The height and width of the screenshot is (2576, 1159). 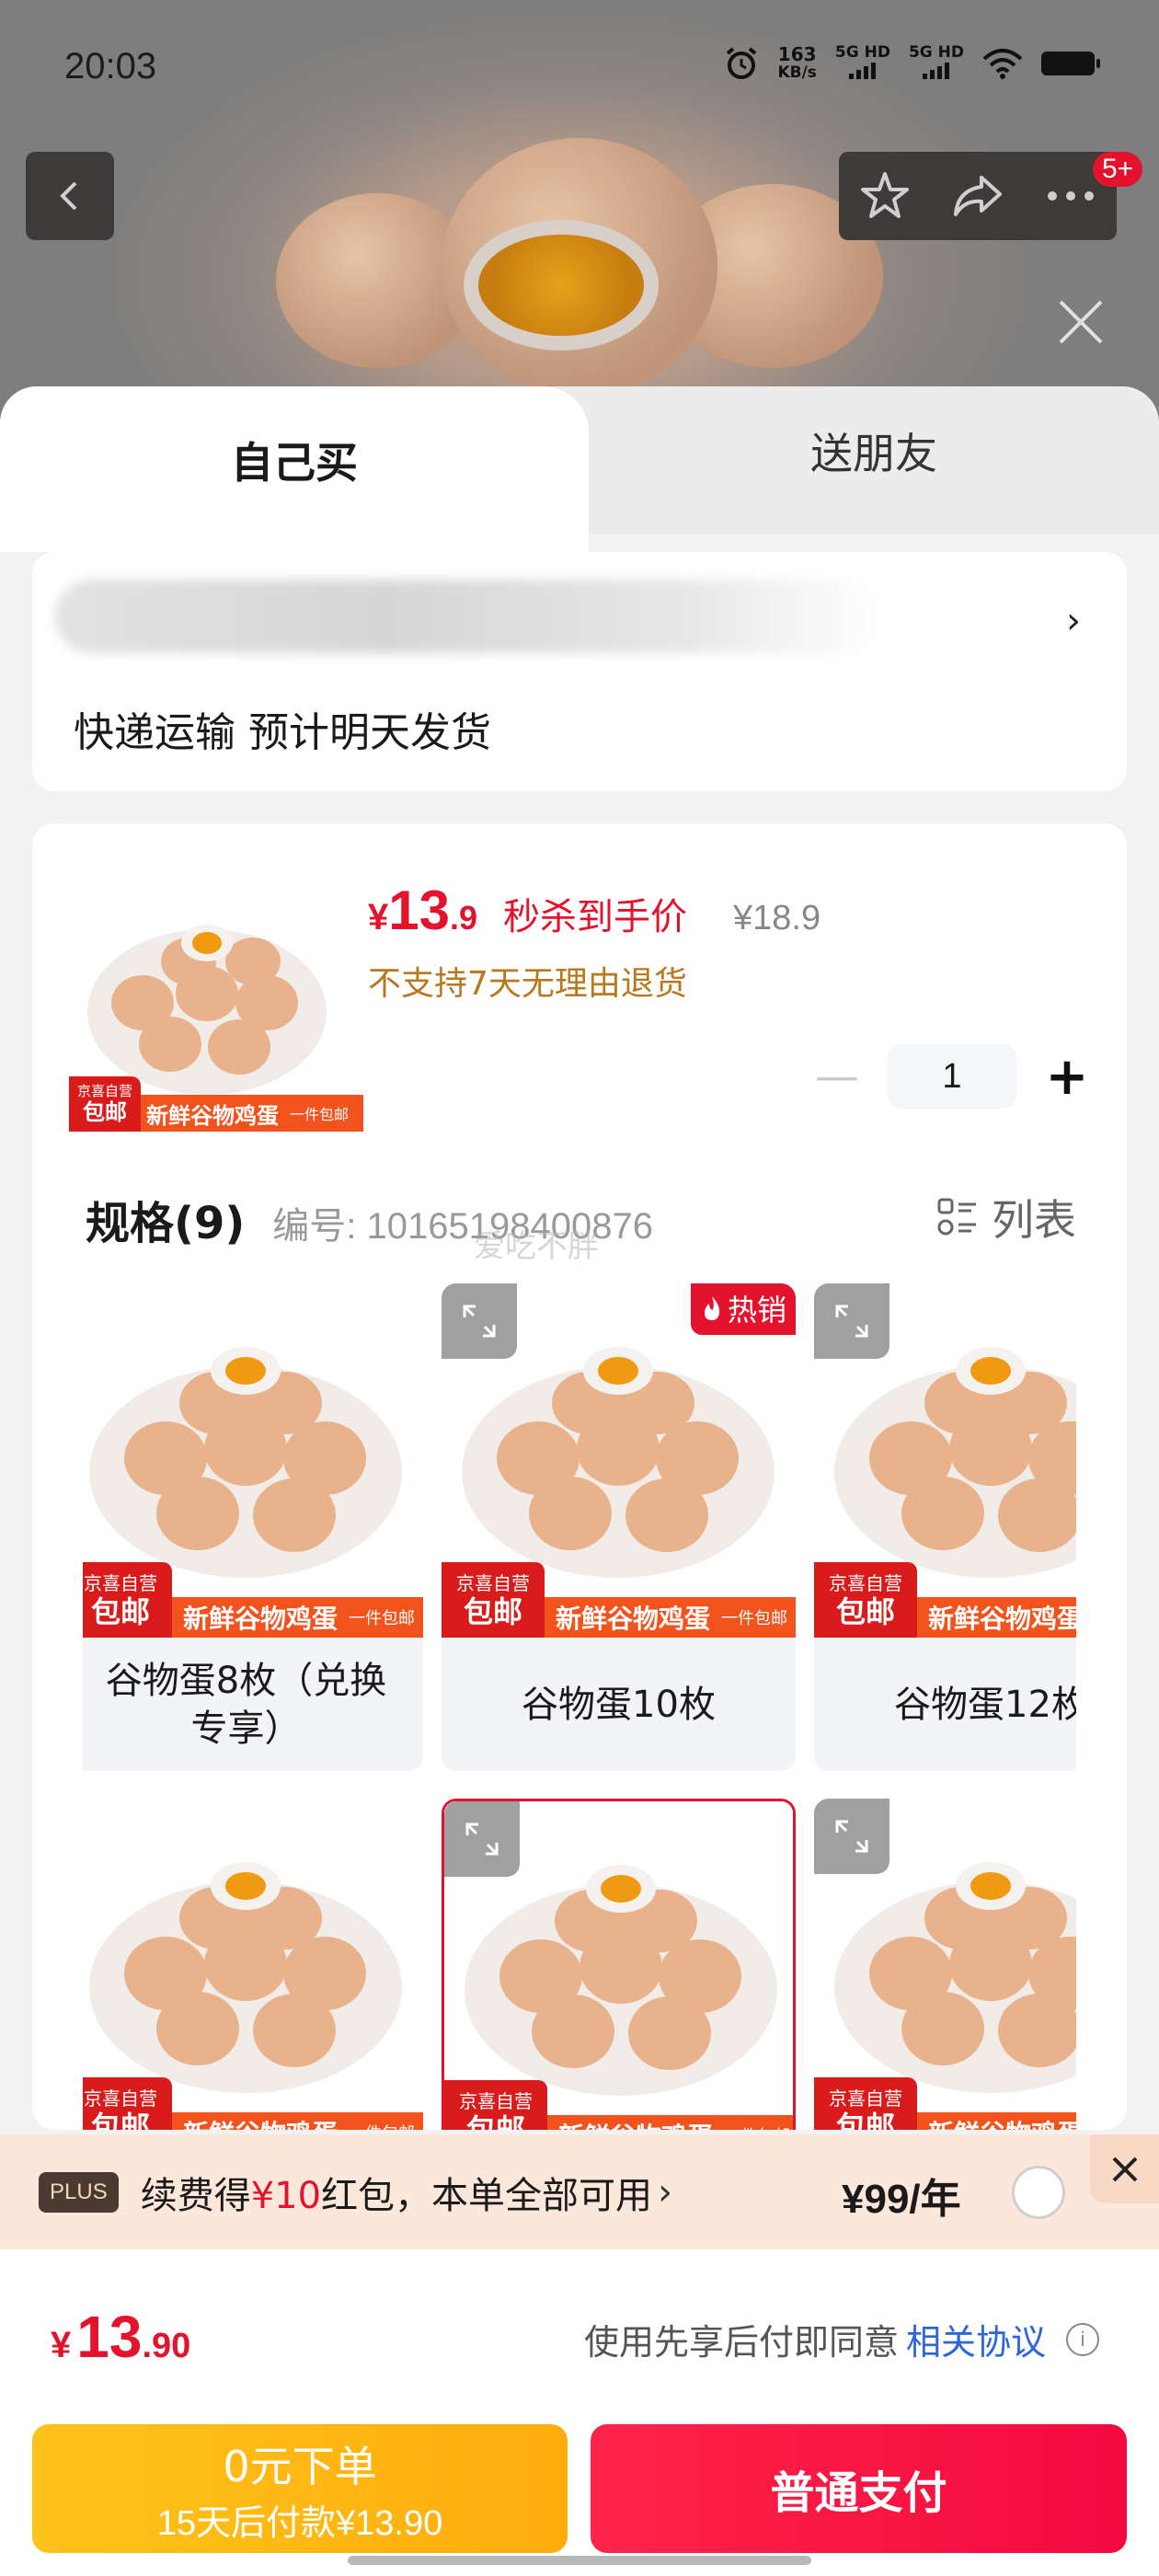 I want to click on plus-logo: PLUS, so click(x=79, y=2192).